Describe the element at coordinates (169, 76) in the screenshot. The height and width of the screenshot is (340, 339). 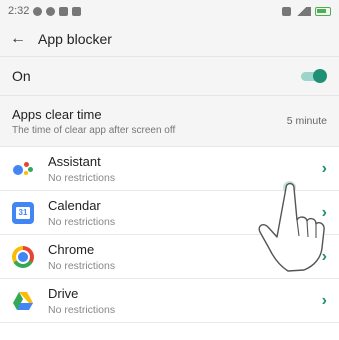
I see `on-toggle-row: On` at that location.